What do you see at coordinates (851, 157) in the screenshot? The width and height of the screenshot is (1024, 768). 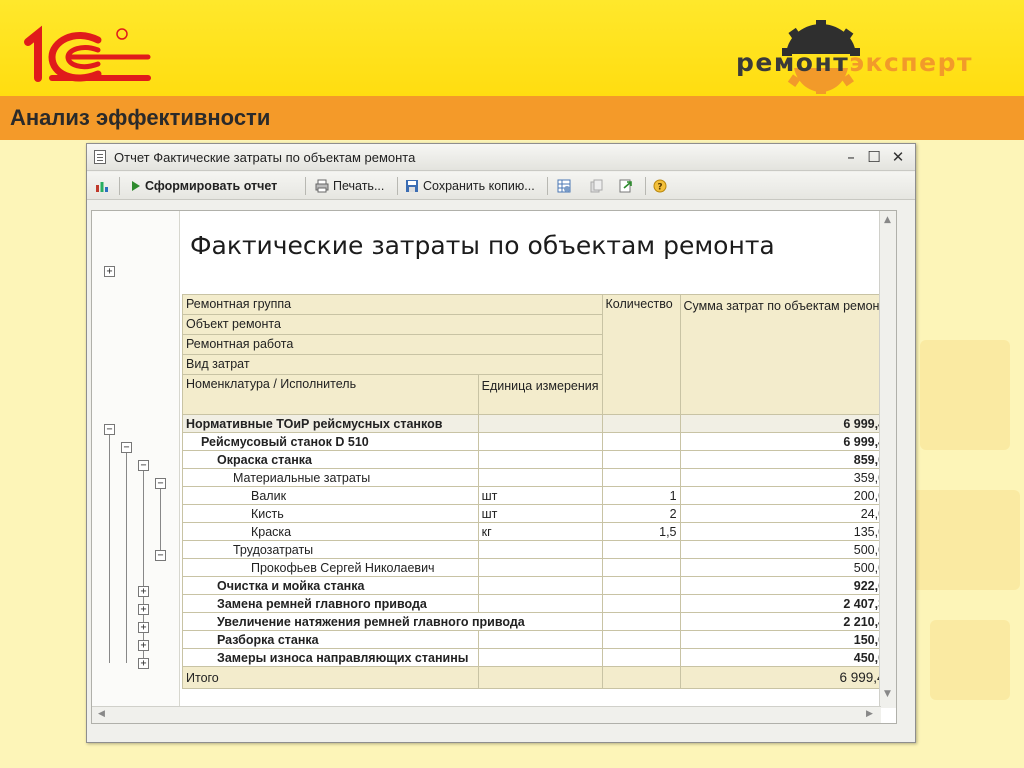 I see `minimize-icon: –` at bounding box center [851, 157].